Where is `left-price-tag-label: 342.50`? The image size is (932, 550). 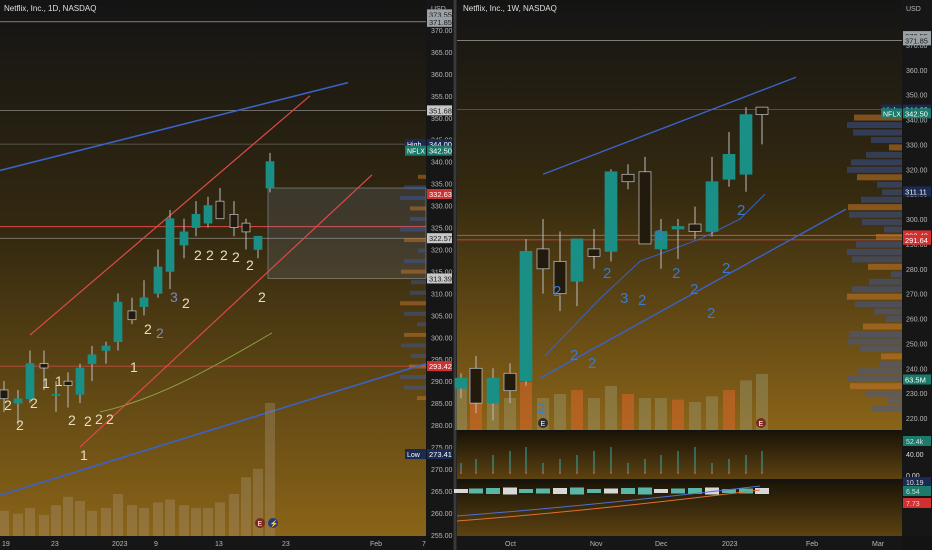
left-price-tag-label: 342.50 is located at coordinates (440, 151).